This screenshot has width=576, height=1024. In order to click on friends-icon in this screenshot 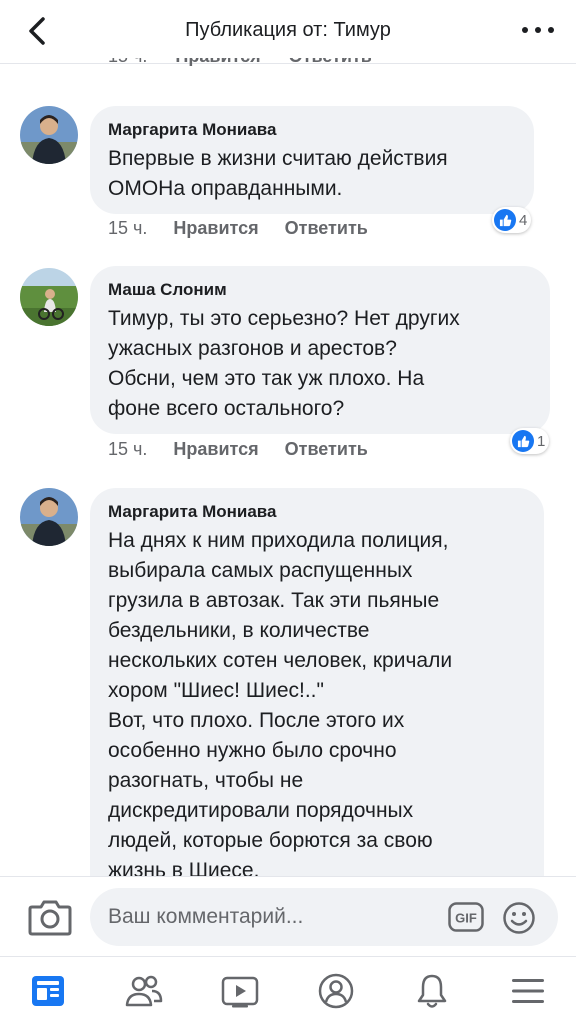, I will do `click(144, 991)`.